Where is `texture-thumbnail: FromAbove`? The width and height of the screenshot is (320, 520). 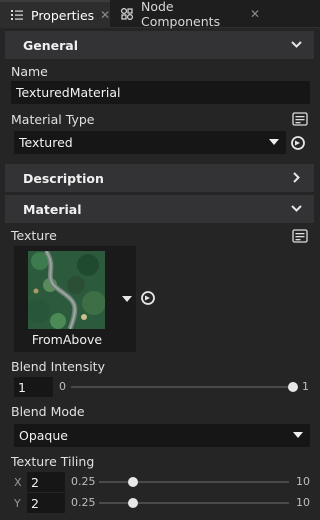
texture-thumbnail: FromAbove is located at coordinates (75, 299).